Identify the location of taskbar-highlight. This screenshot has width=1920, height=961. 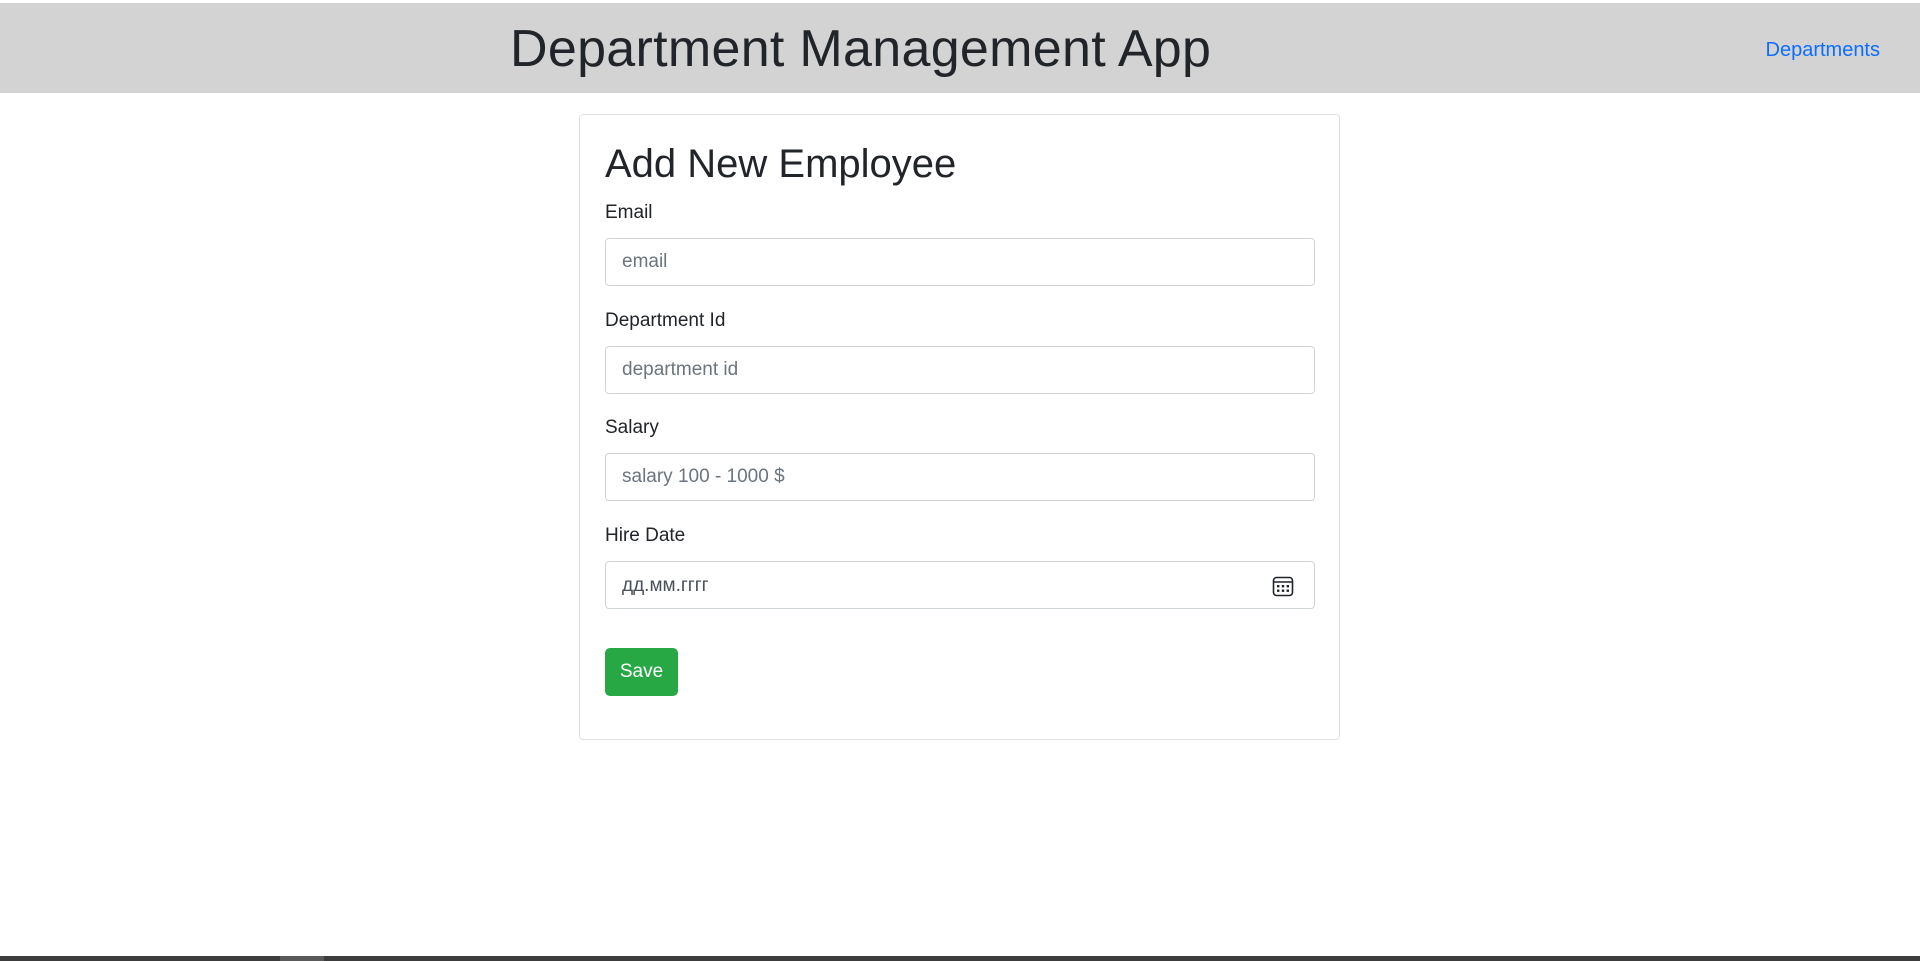
(302, 958).